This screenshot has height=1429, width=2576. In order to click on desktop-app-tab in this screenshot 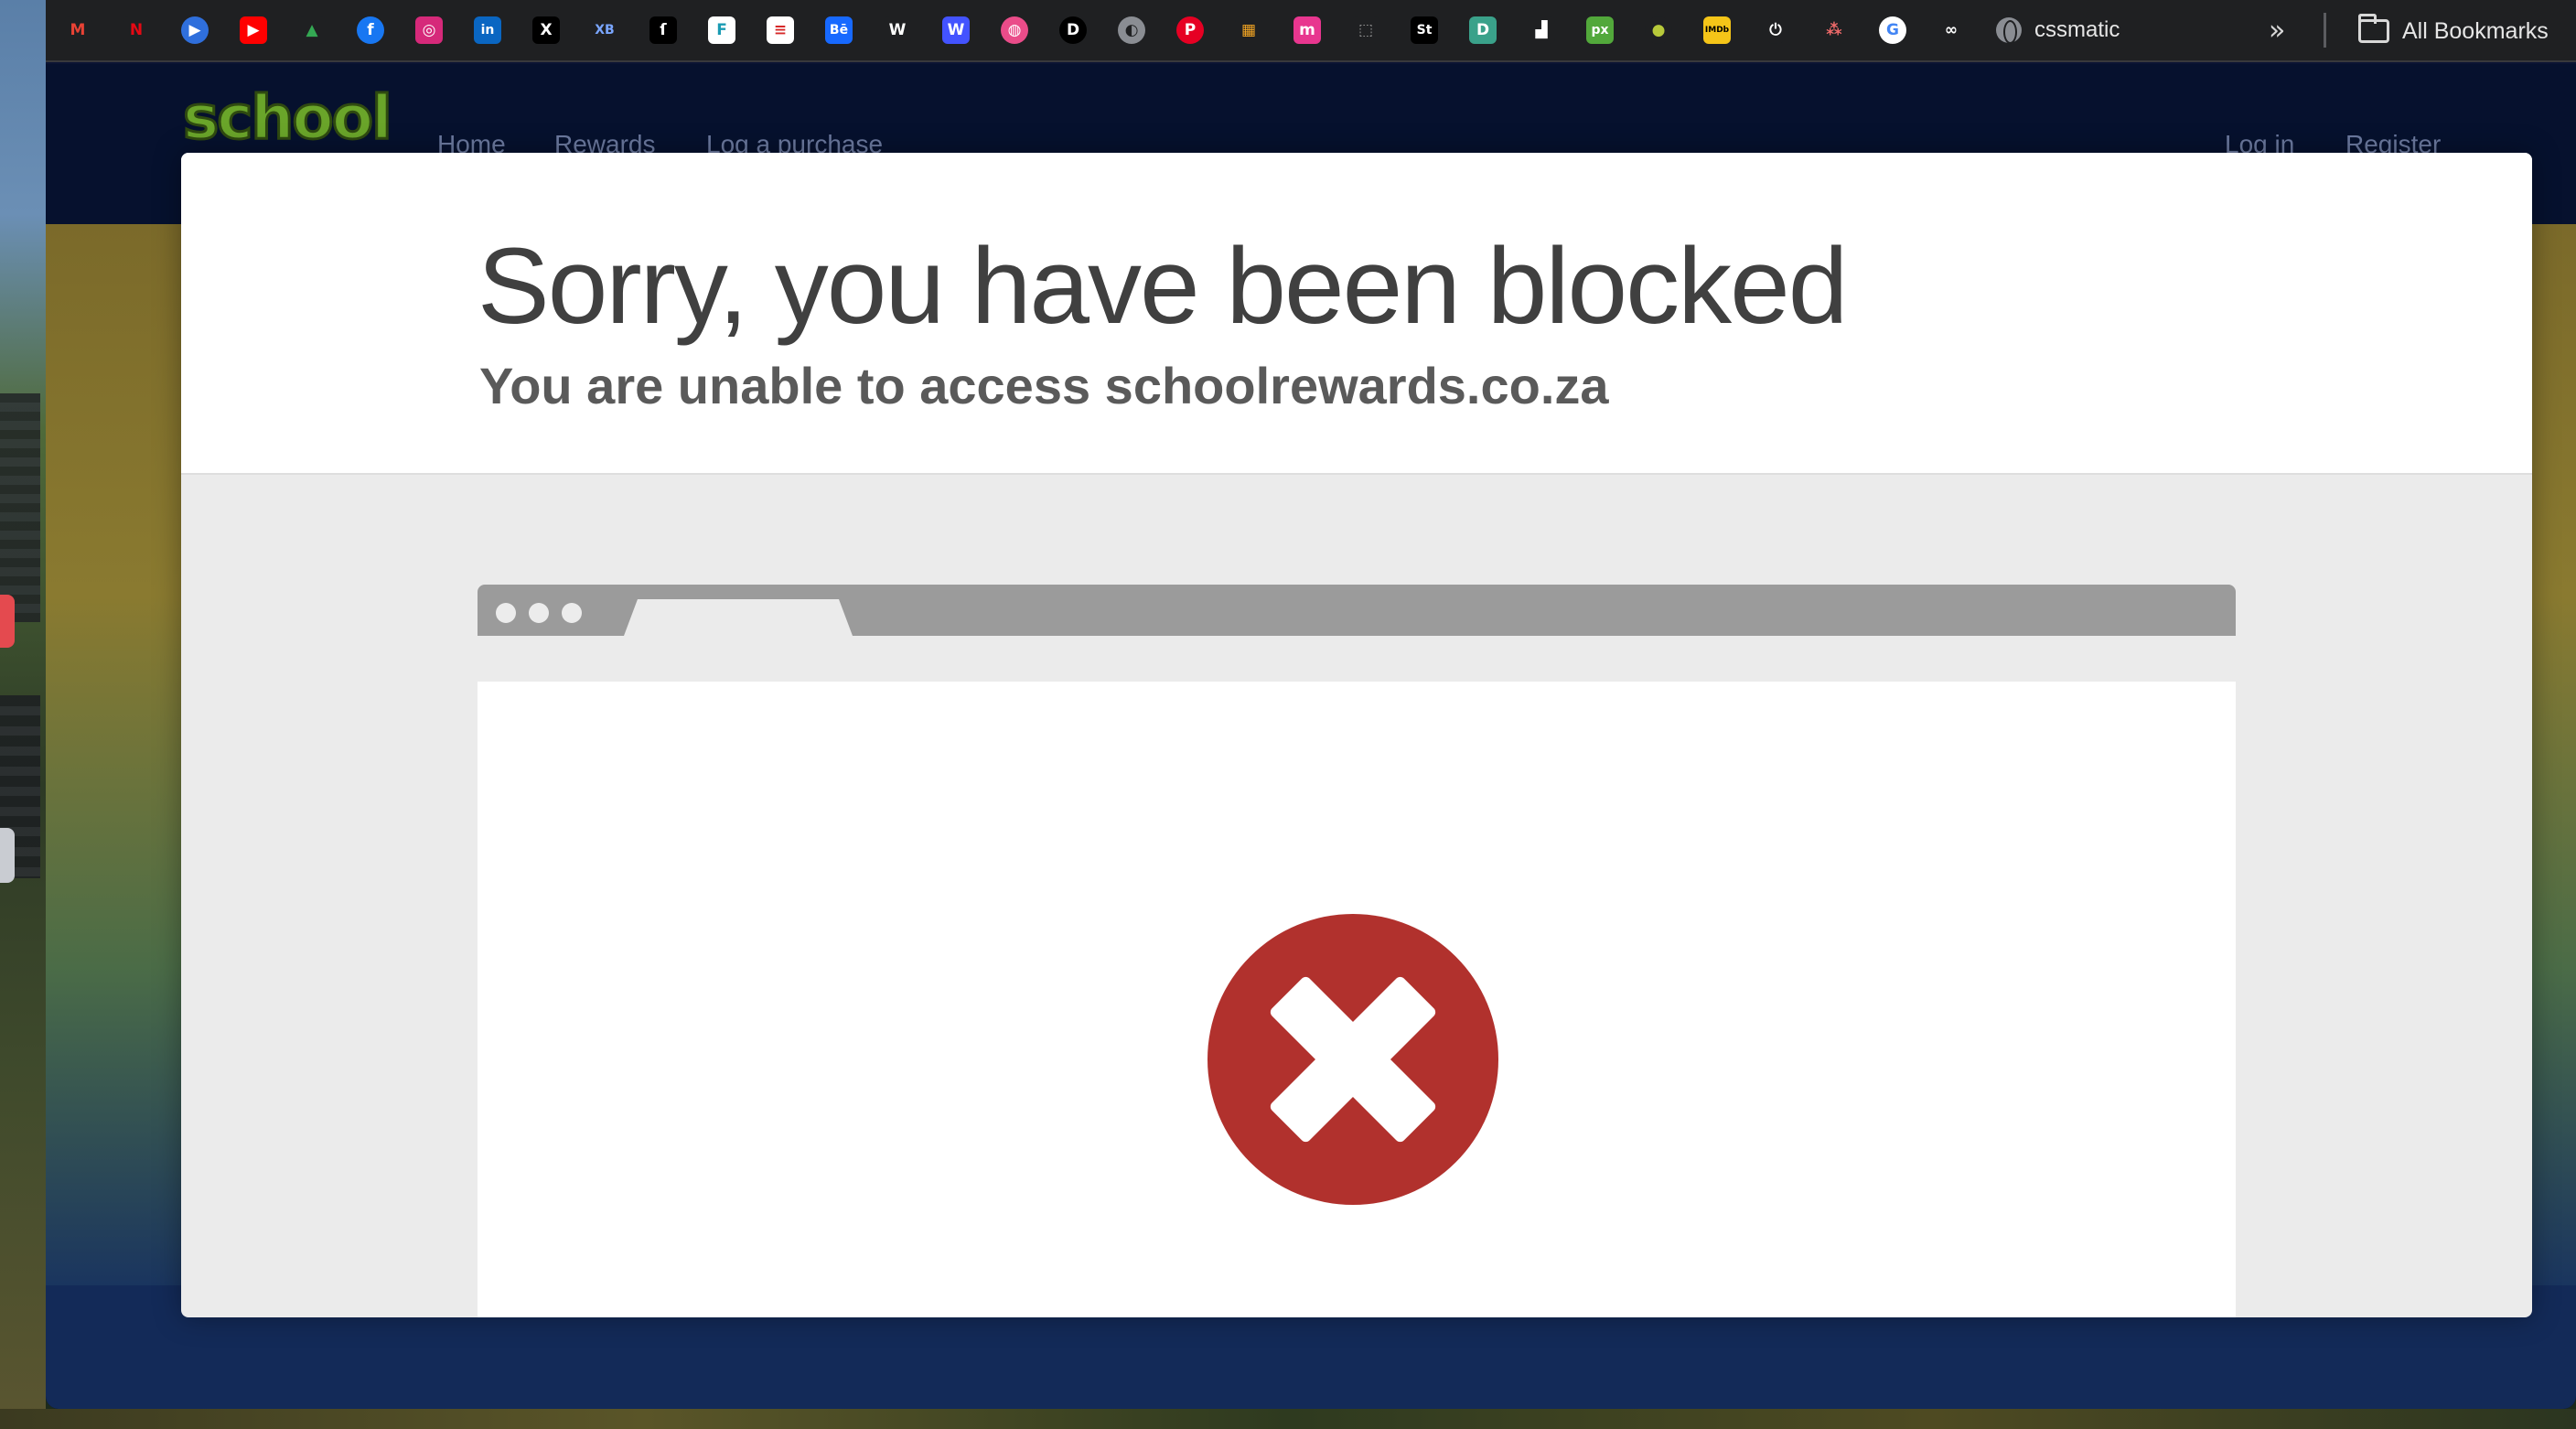, I will do `click(8, 622)`.